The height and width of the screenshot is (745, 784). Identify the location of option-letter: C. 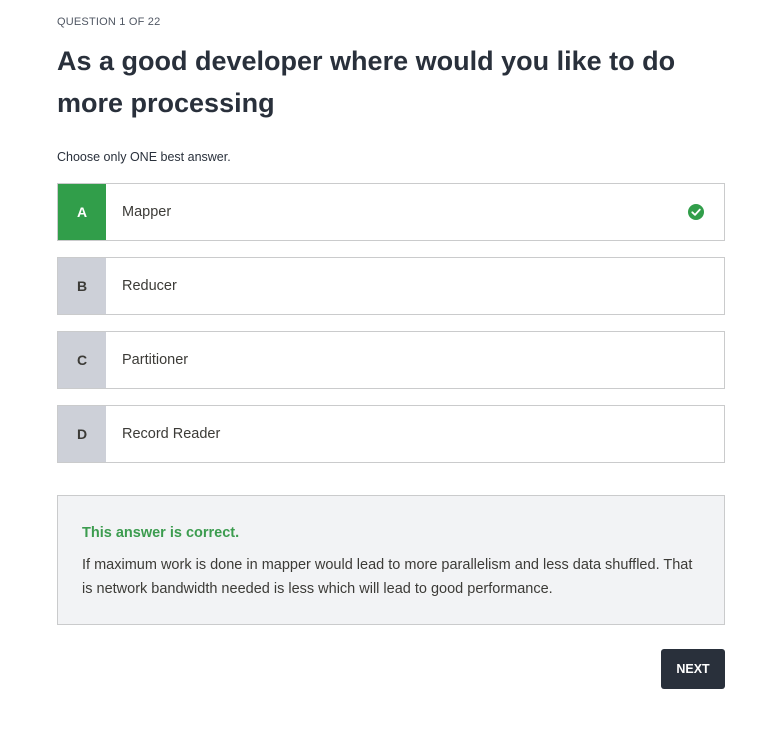
(82, 360).